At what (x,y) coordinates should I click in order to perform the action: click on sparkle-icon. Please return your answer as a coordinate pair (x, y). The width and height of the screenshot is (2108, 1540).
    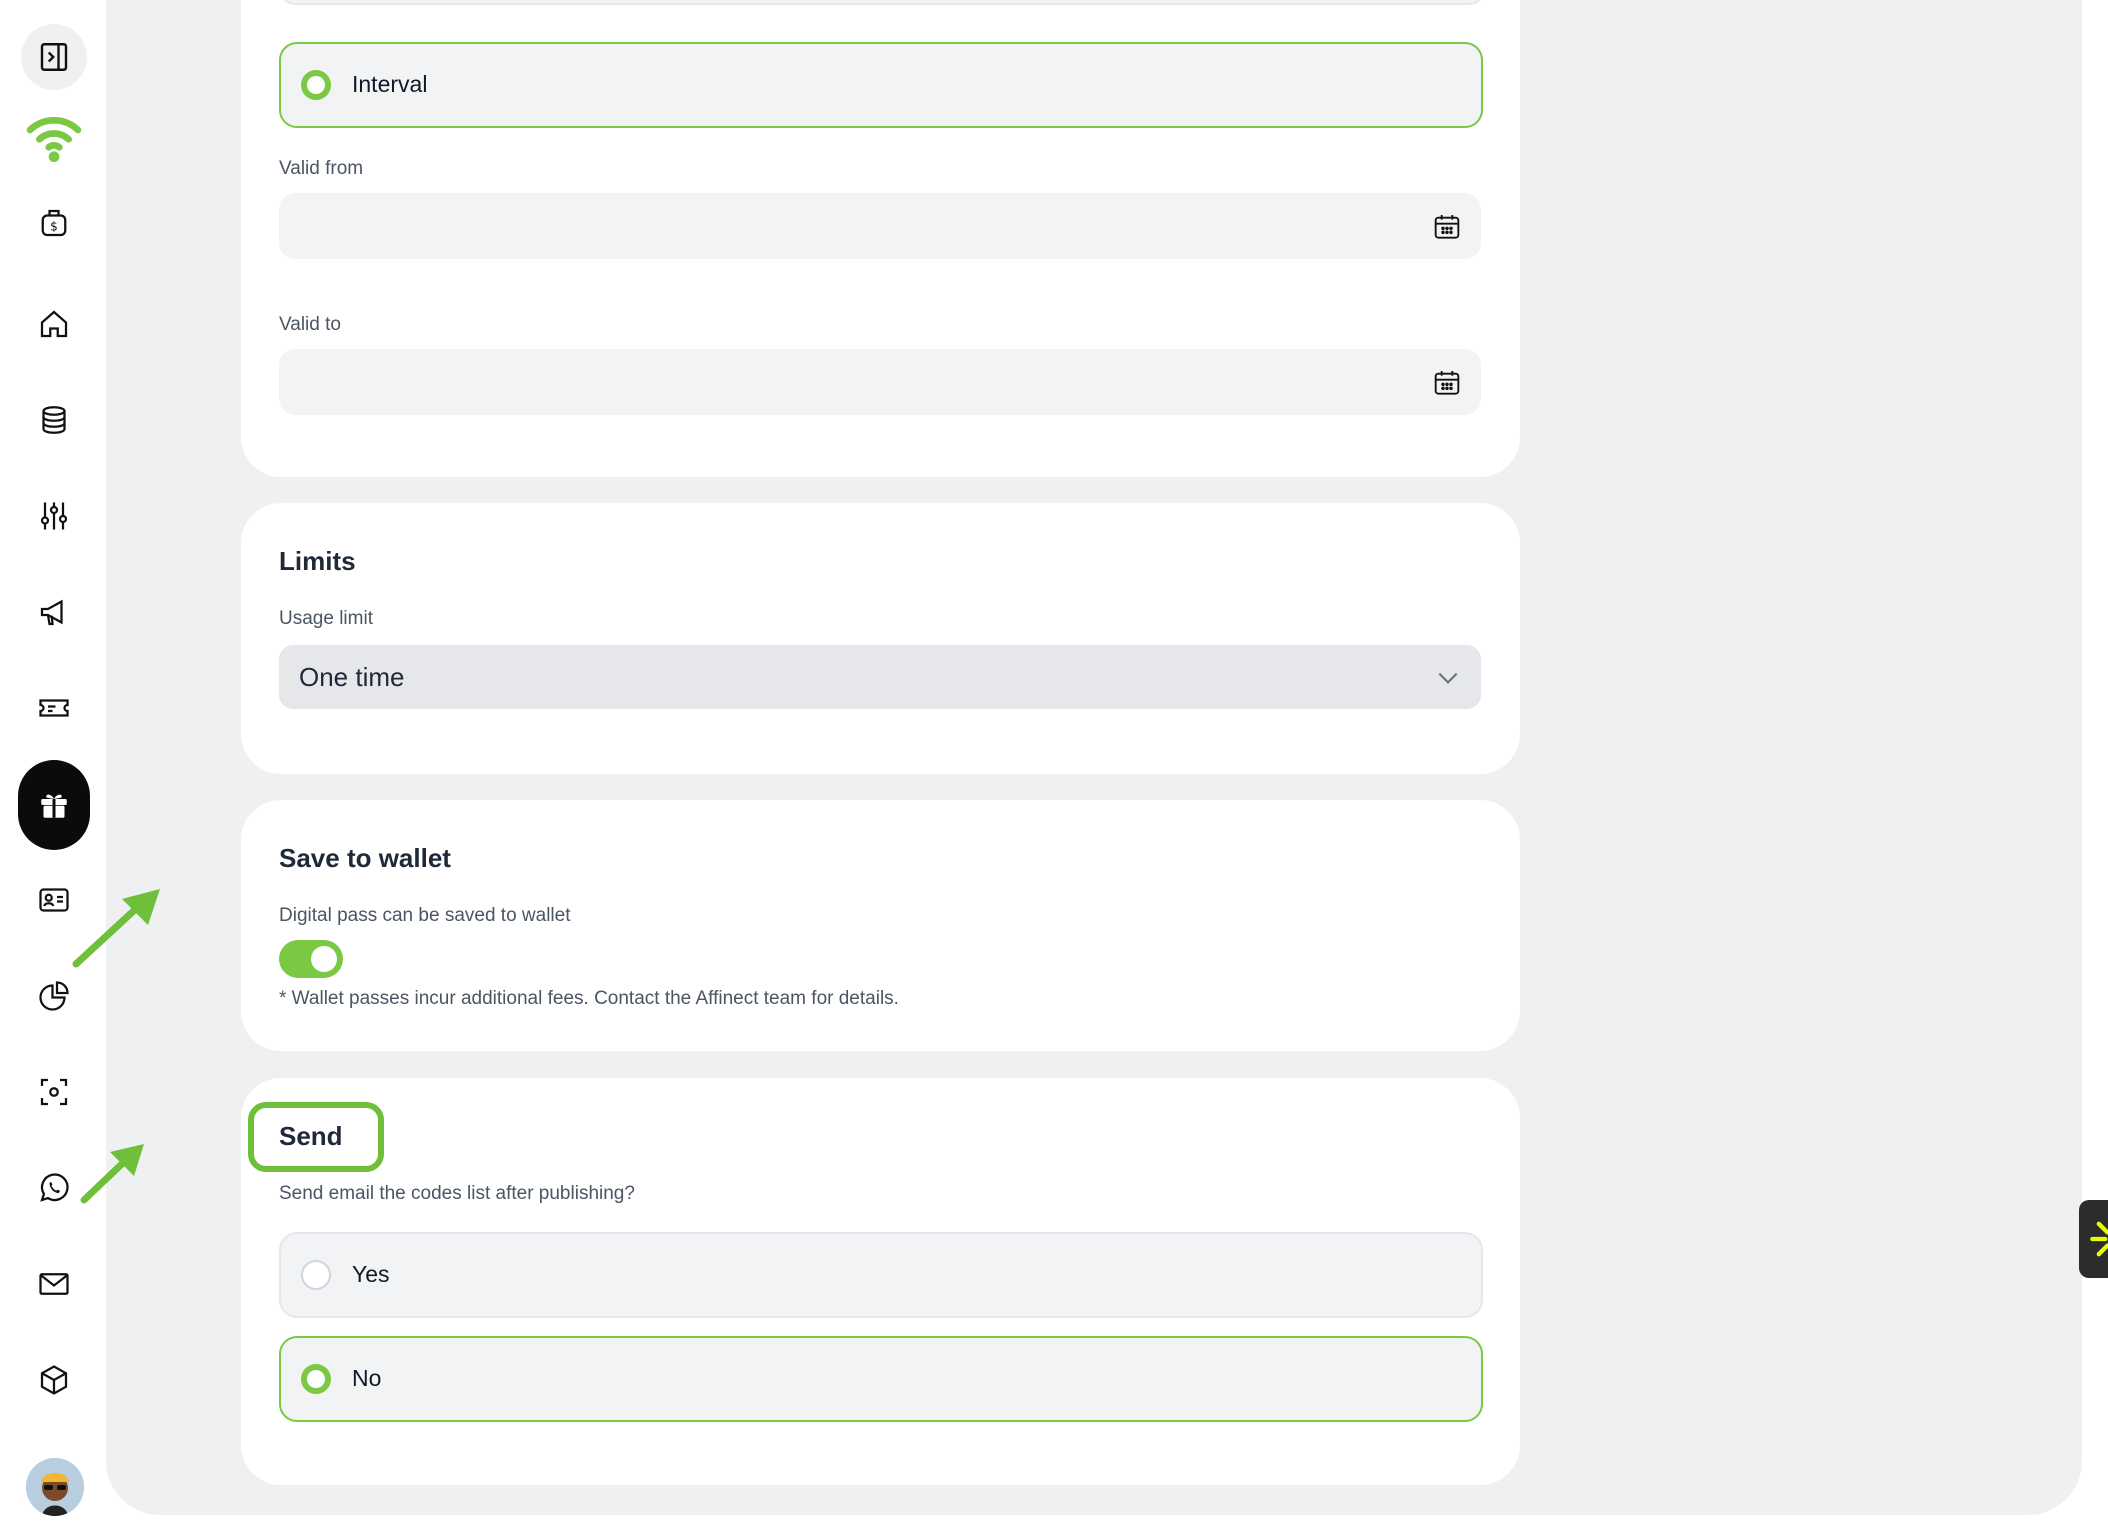
    Looking at the image, I should click on (2099, 1239).